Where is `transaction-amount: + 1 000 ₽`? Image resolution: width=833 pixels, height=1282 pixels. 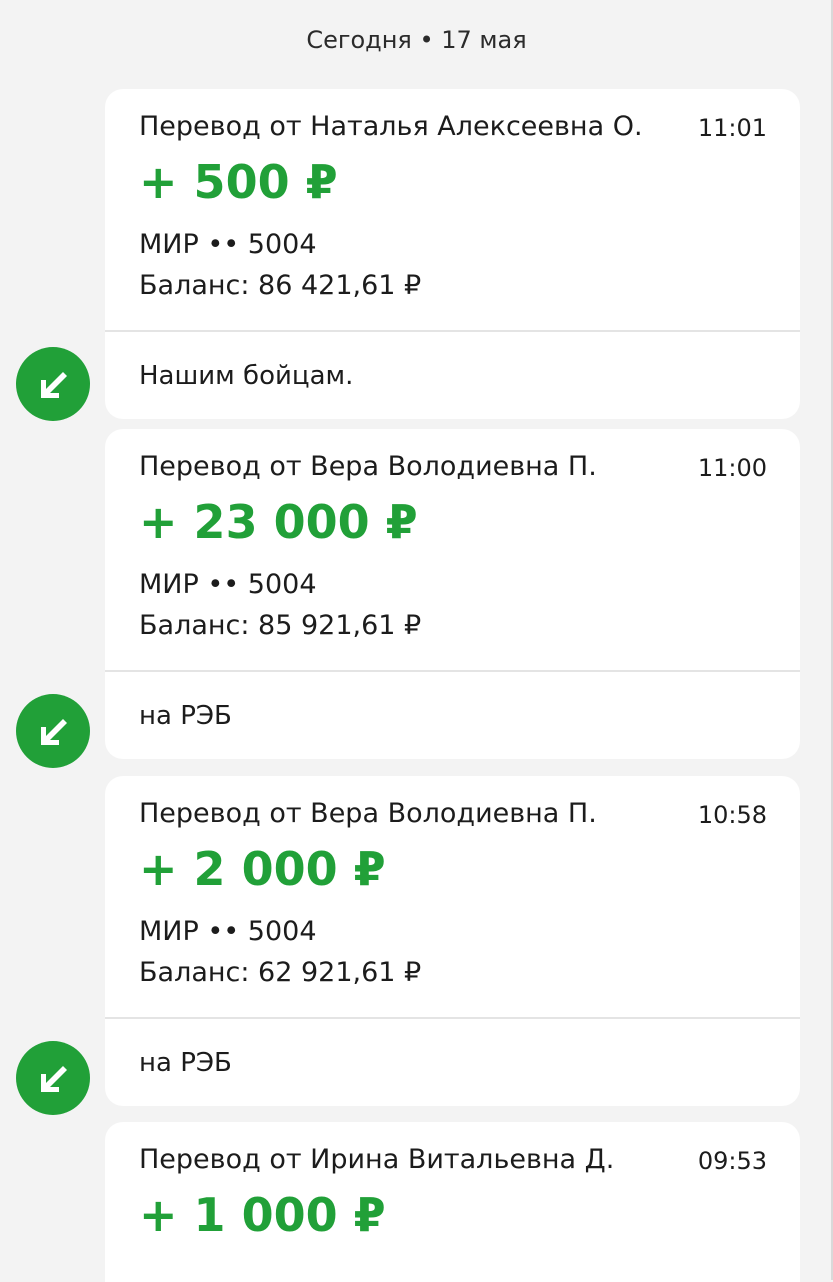 transaction-amount: + 1 000 ₽ is located at coordinates (262, 1215).